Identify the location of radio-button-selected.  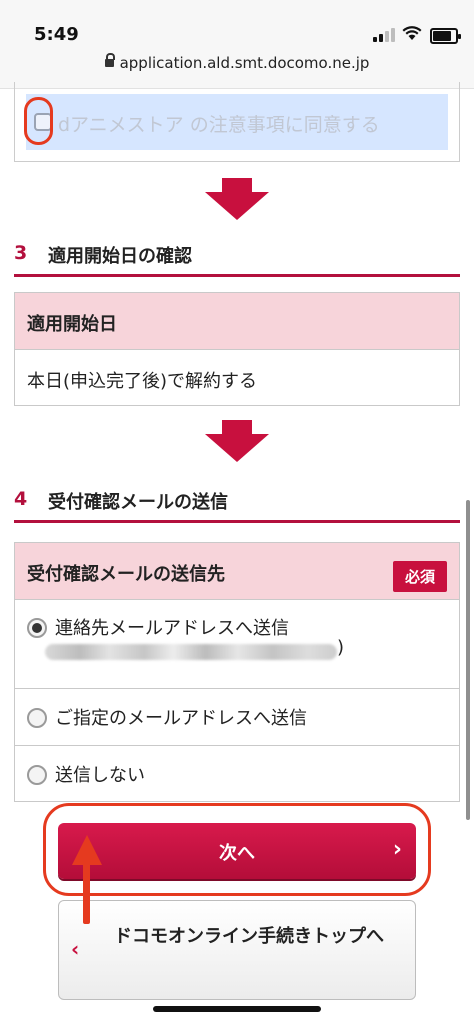
(37, 628).